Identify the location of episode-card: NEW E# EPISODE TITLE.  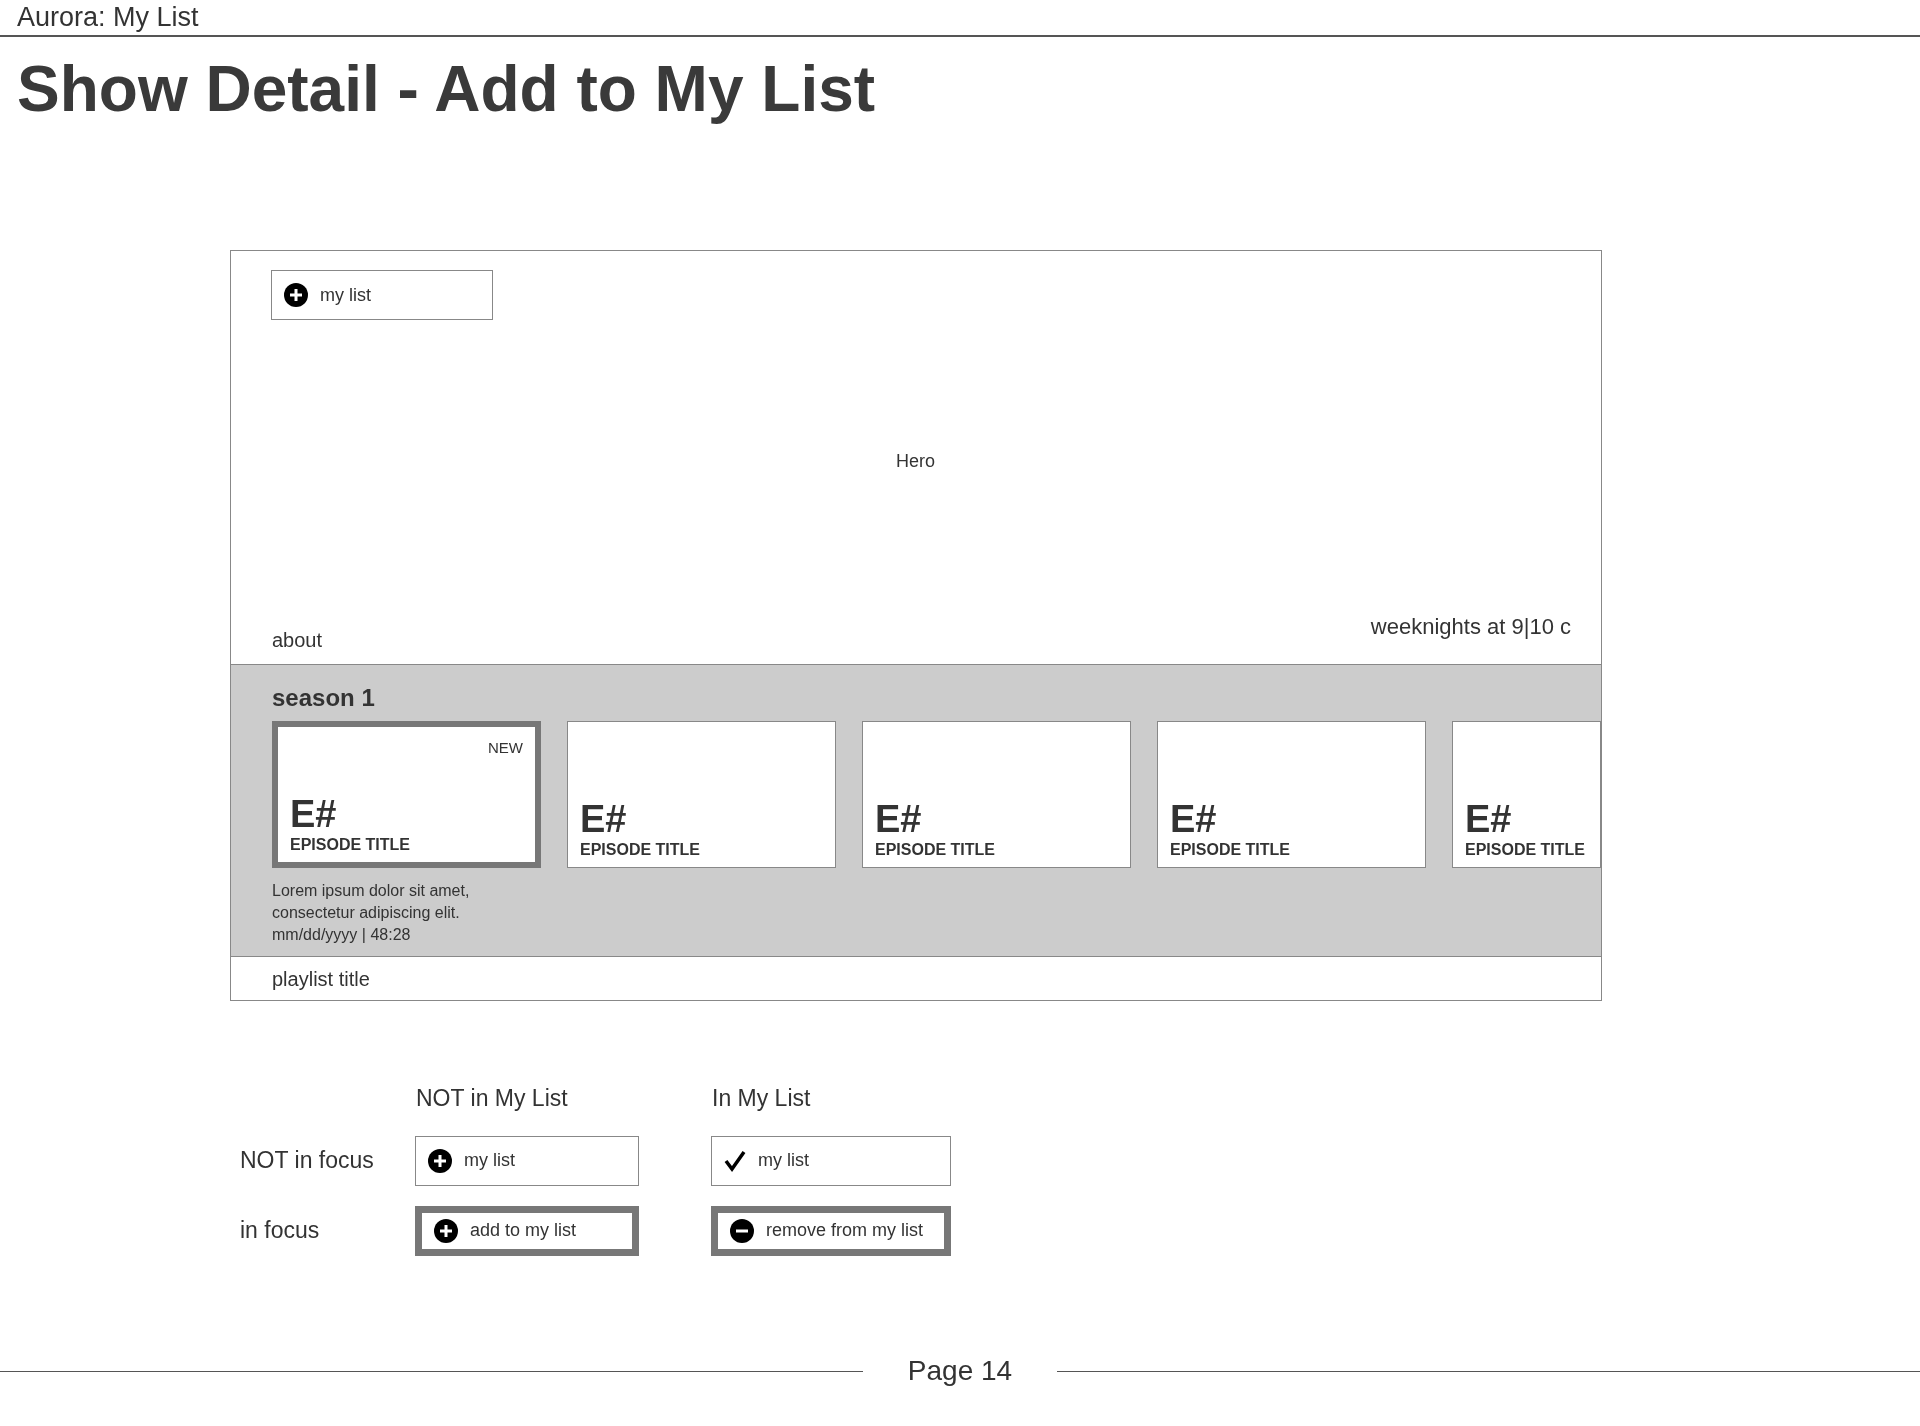
(406, 794).